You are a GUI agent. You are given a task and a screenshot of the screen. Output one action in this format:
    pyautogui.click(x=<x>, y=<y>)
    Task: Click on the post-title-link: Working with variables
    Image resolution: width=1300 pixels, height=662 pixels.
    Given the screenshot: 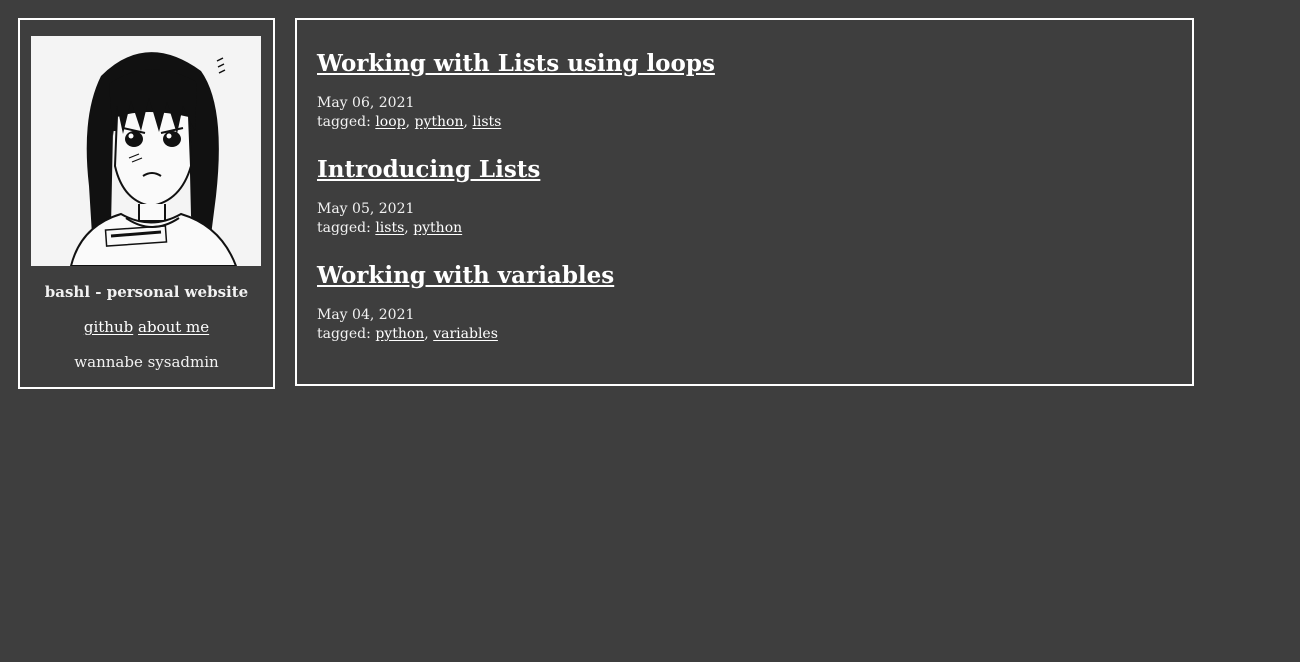 What is the action you would take?
    pyautogui.click(x=465, y=275)
    